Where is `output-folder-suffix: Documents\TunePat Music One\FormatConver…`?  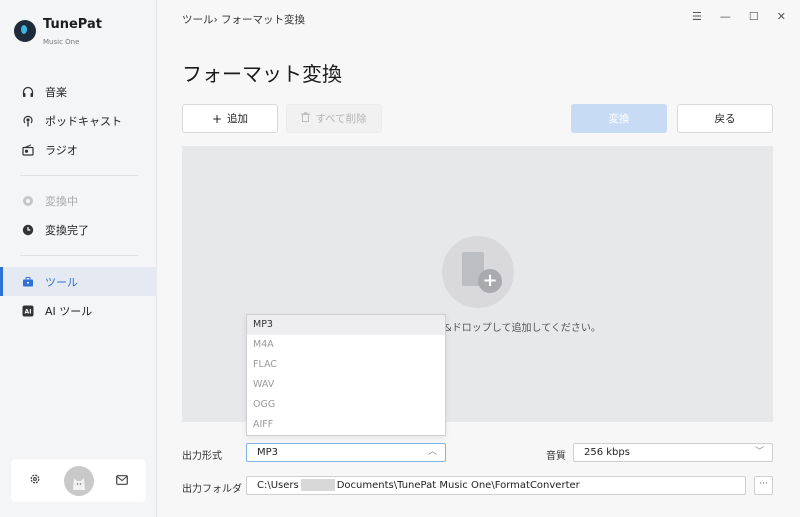 output-folder-suffix: Documents\TunePat Music One\FormatConver… is located at coordinates (458, 485).